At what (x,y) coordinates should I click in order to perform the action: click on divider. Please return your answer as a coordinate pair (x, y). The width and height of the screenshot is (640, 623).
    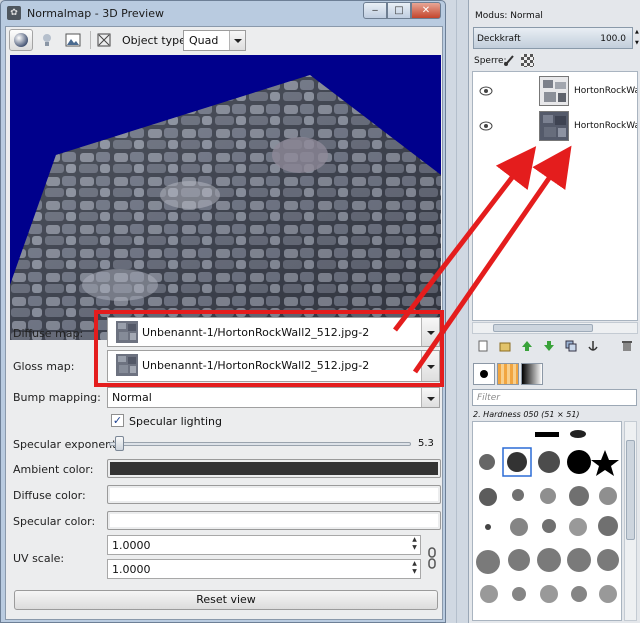
    Looking at the image, I should click on (456, 311).